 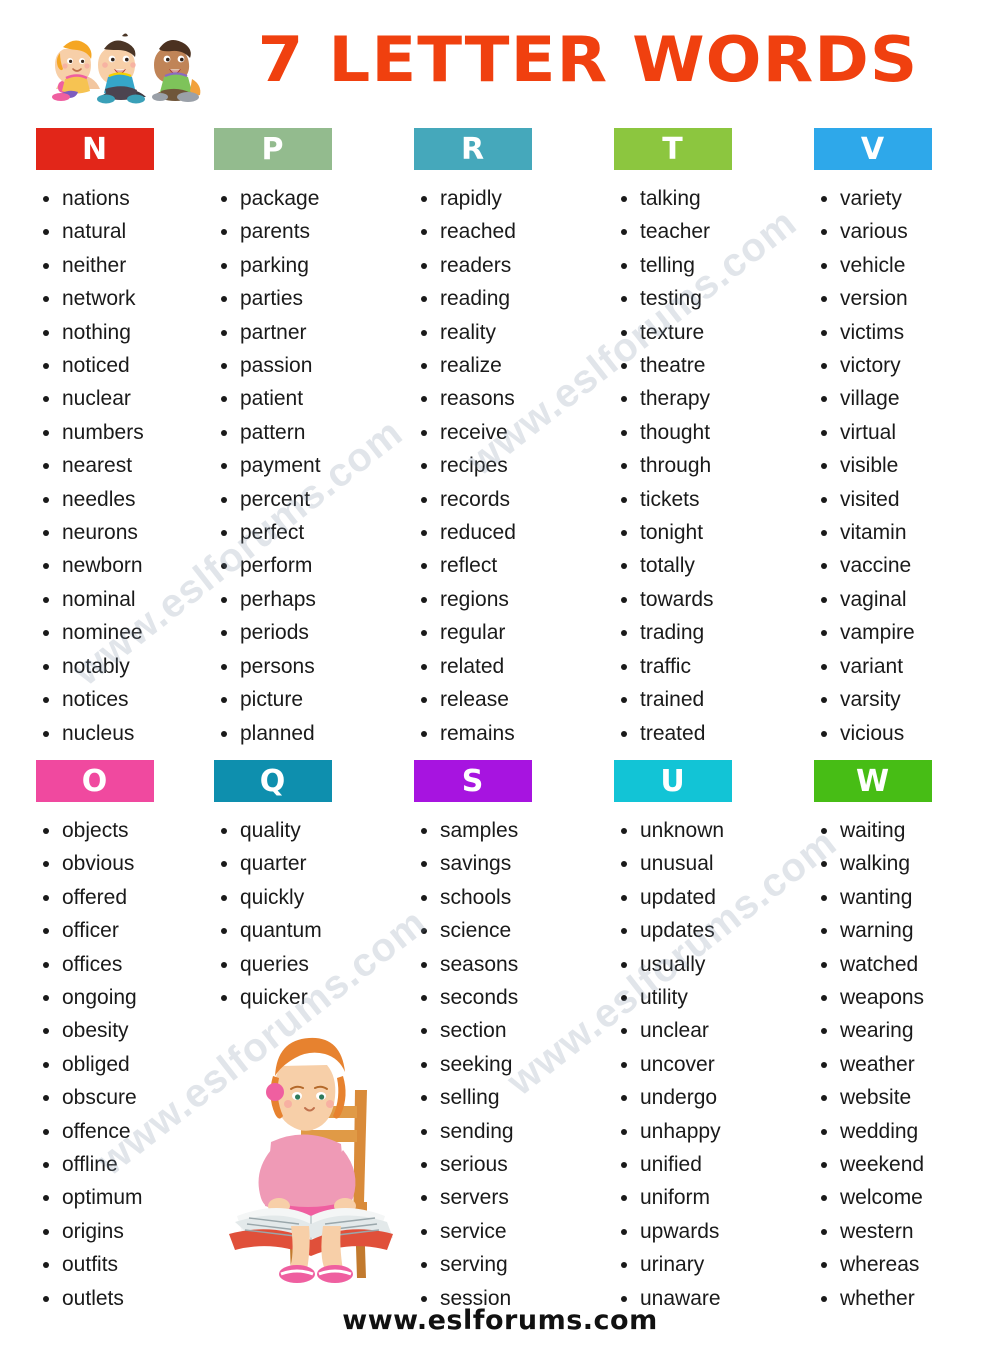 What do you see at coordinates (118, 198) in the screenshot?
I see `list-item: nations` at bounding box center [118, 198].